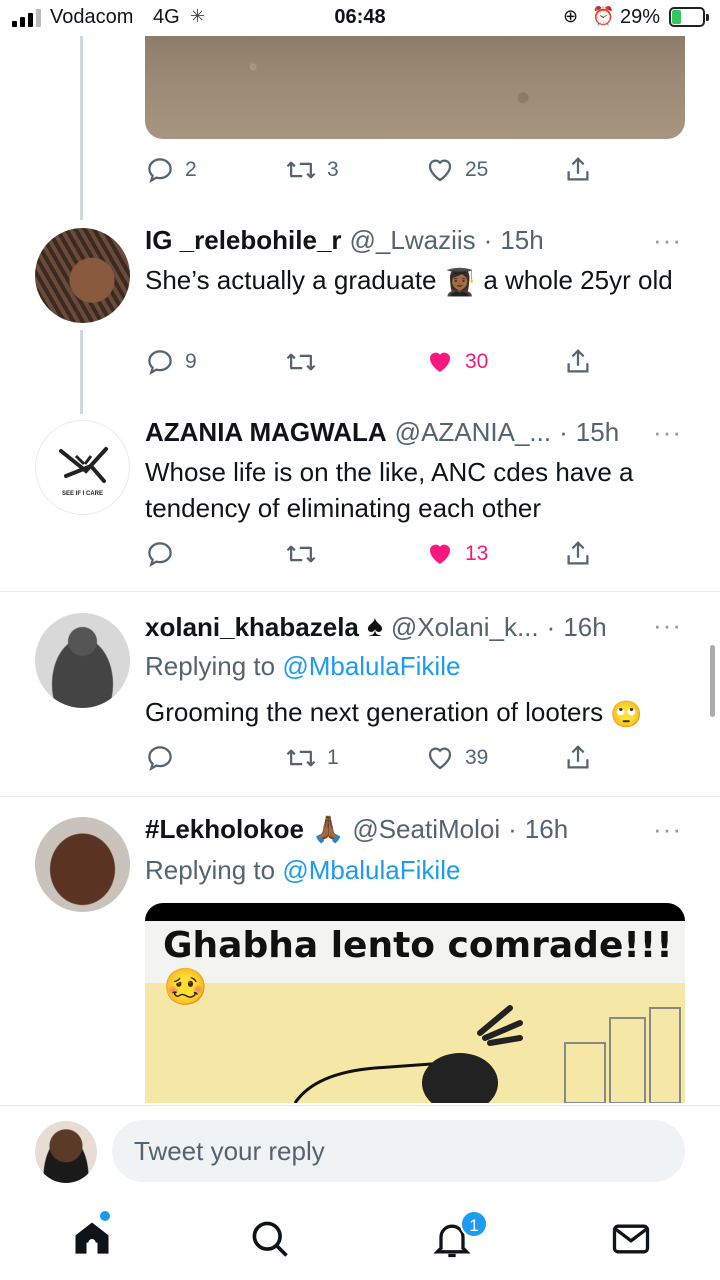 The image size is (720, 1280). I want to click on reply-button: 9, so click(171, 362).